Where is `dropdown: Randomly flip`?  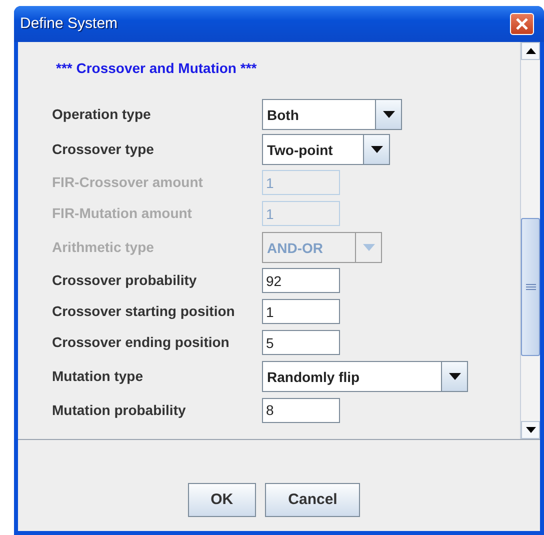 dropdown: Randomly flip is located at coordinates (365, 376).